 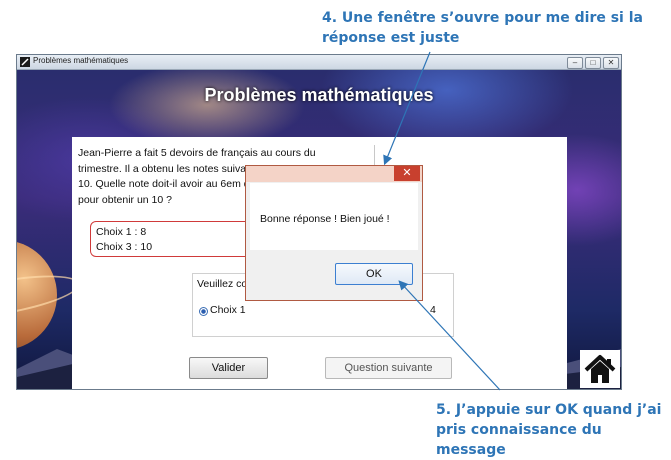 What do you see at coordinates (600, 369) in the screenshot?
I see `home-icon` at bounding box center [600, 369].